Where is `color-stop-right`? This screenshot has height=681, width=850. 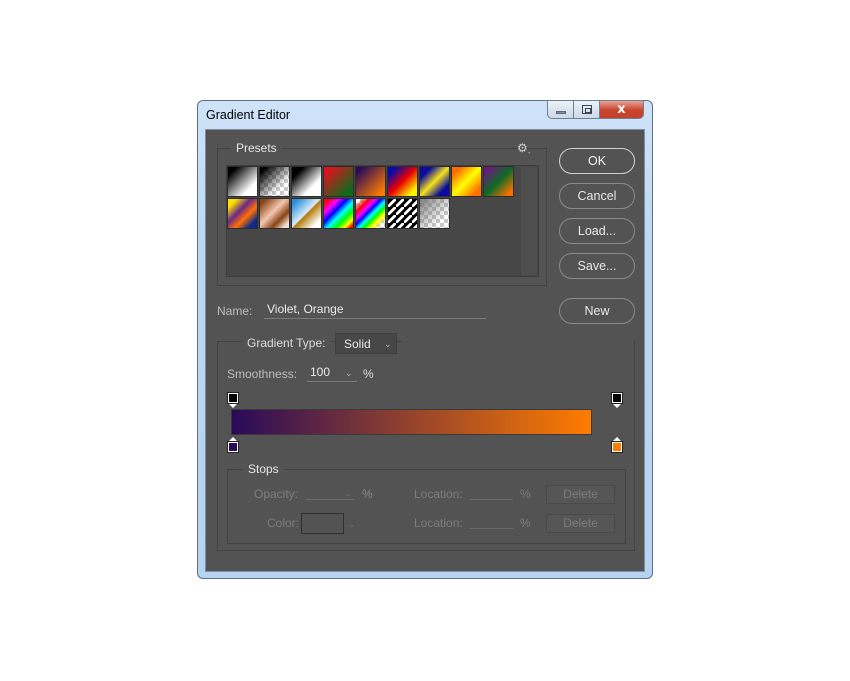
color-stop-right is located at coordinates (617, 445).